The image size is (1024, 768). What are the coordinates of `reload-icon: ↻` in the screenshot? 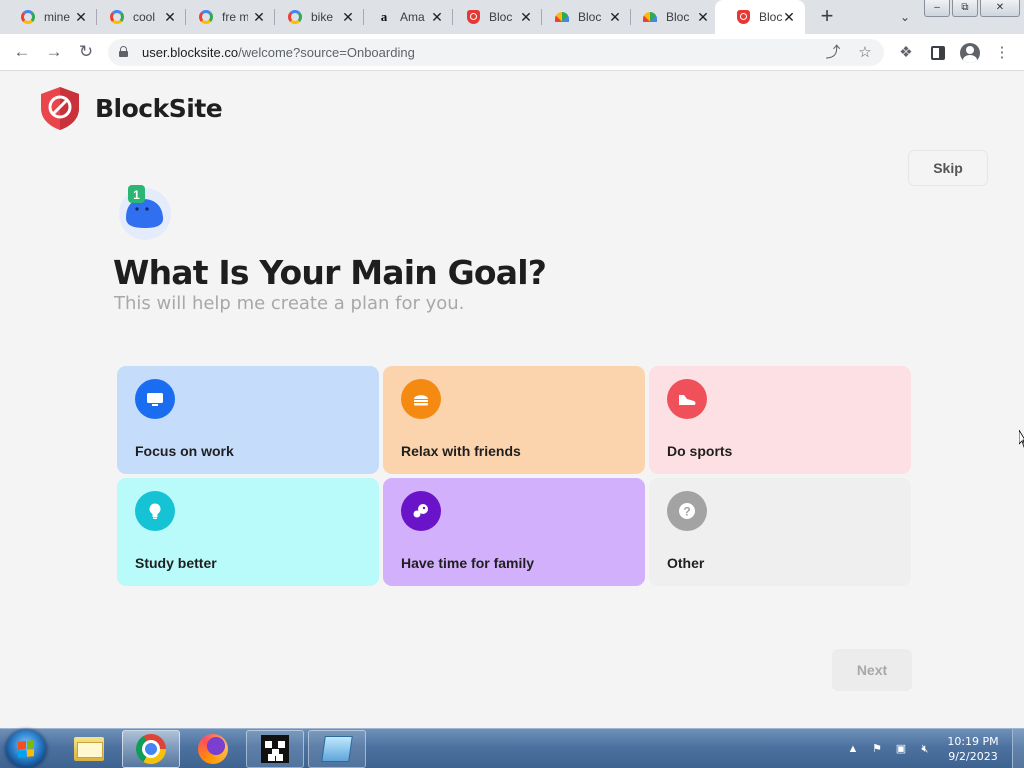 It's located at (86, 52).